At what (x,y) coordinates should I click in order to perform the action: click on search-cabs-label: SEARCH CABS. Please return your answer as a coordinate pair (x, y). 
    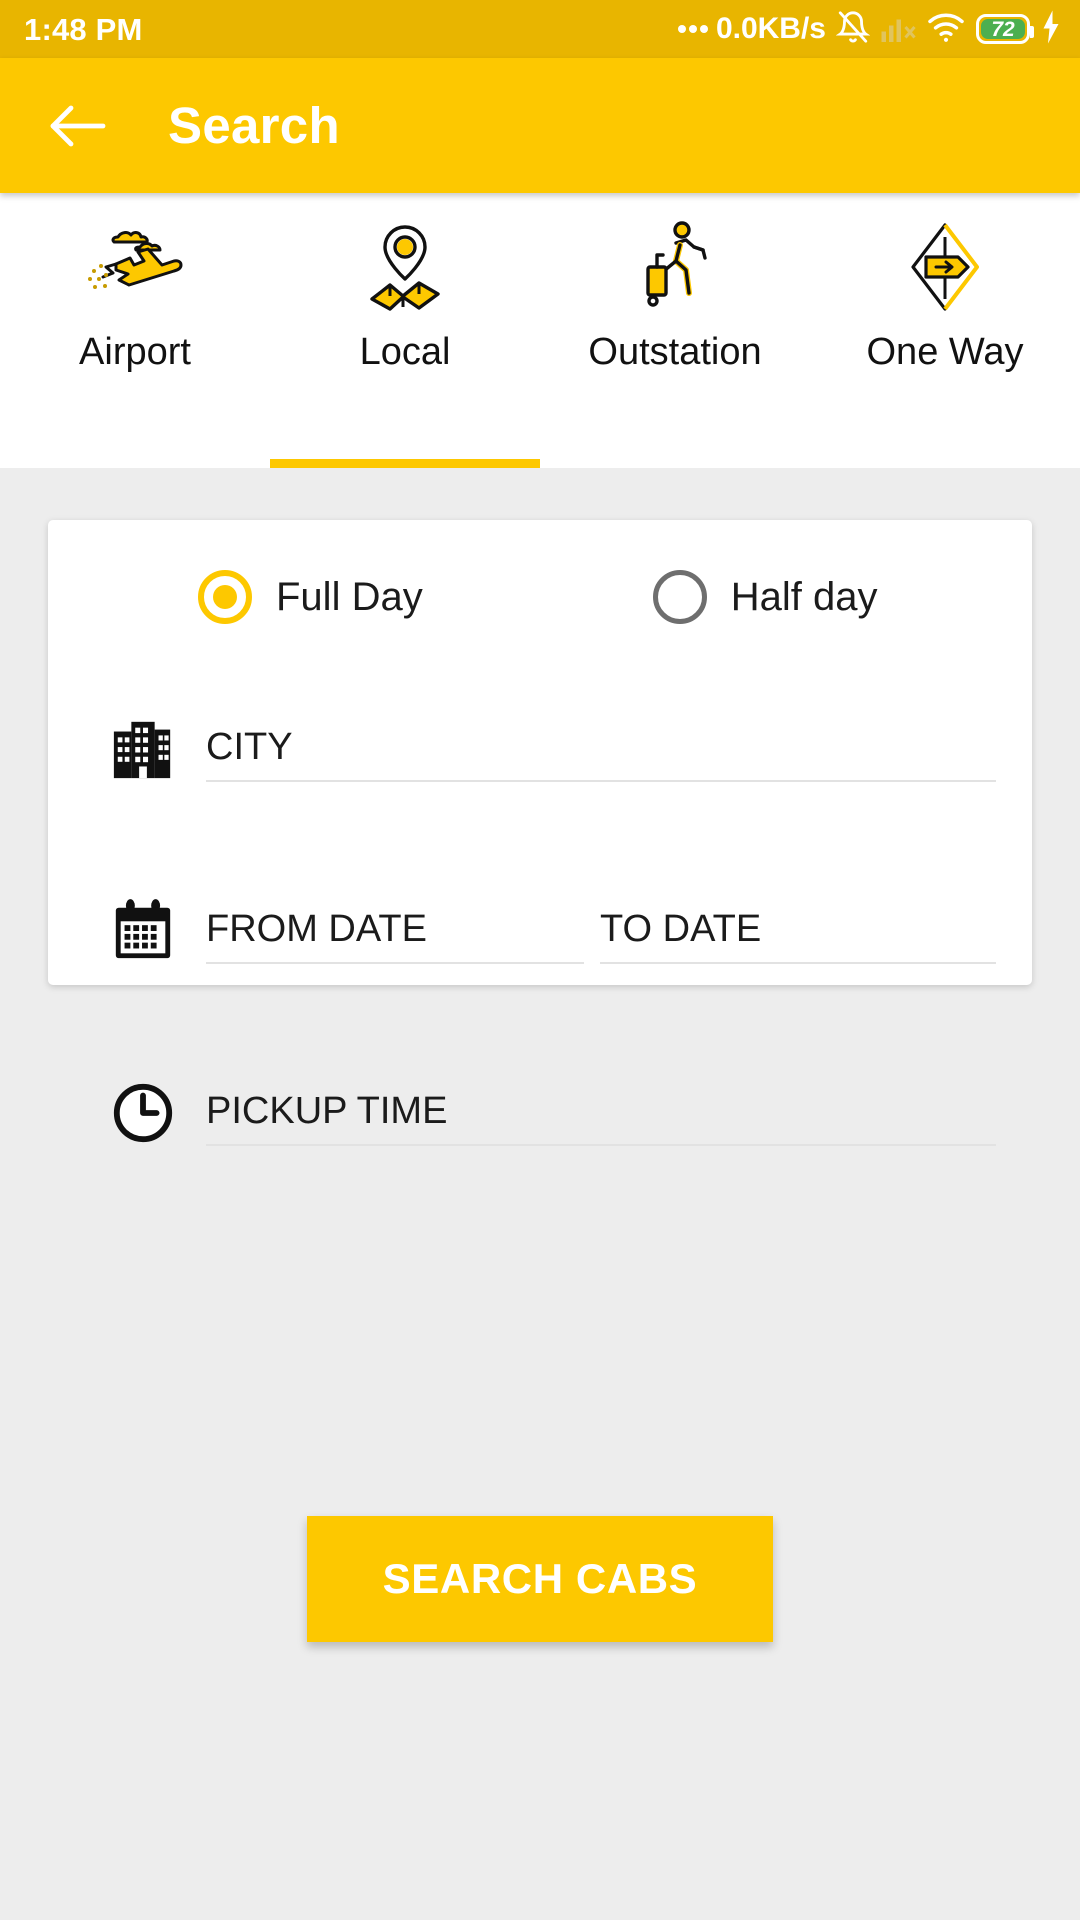
    Looking at the image, I should click on (540, 1578).